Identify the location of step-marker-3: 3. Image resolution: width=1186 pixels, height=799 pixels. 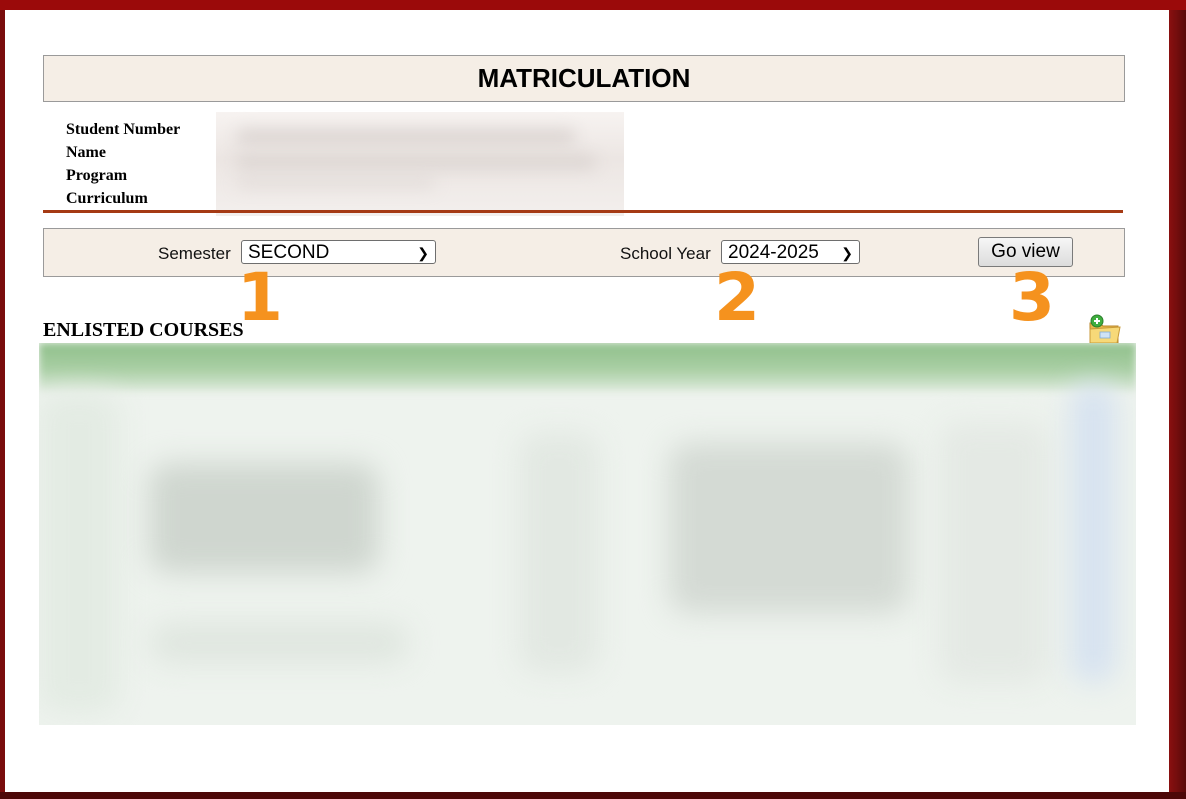
(1032, 297).